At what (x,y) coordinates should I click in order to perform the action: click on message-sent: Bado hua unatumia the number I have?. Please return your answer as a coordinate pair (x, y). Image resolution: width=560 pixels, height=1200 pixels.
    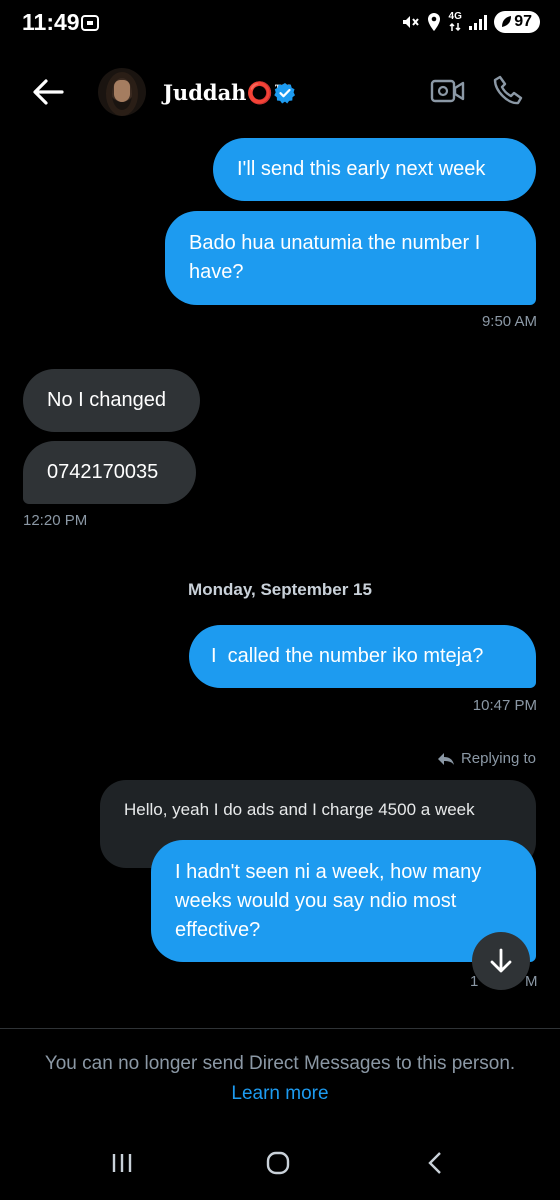
    Looking at the image, I should click on (350, 258).